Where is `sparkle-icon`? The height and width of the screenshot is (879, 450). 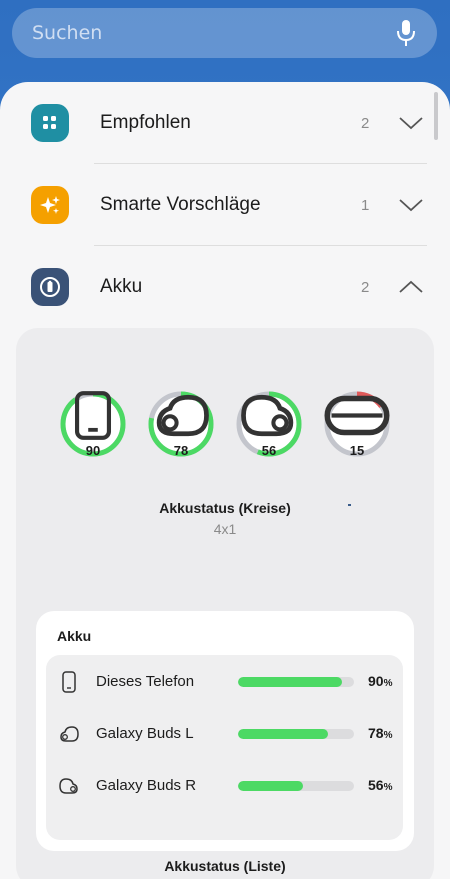 sparkle-icon is located at coordinates (50, 205).